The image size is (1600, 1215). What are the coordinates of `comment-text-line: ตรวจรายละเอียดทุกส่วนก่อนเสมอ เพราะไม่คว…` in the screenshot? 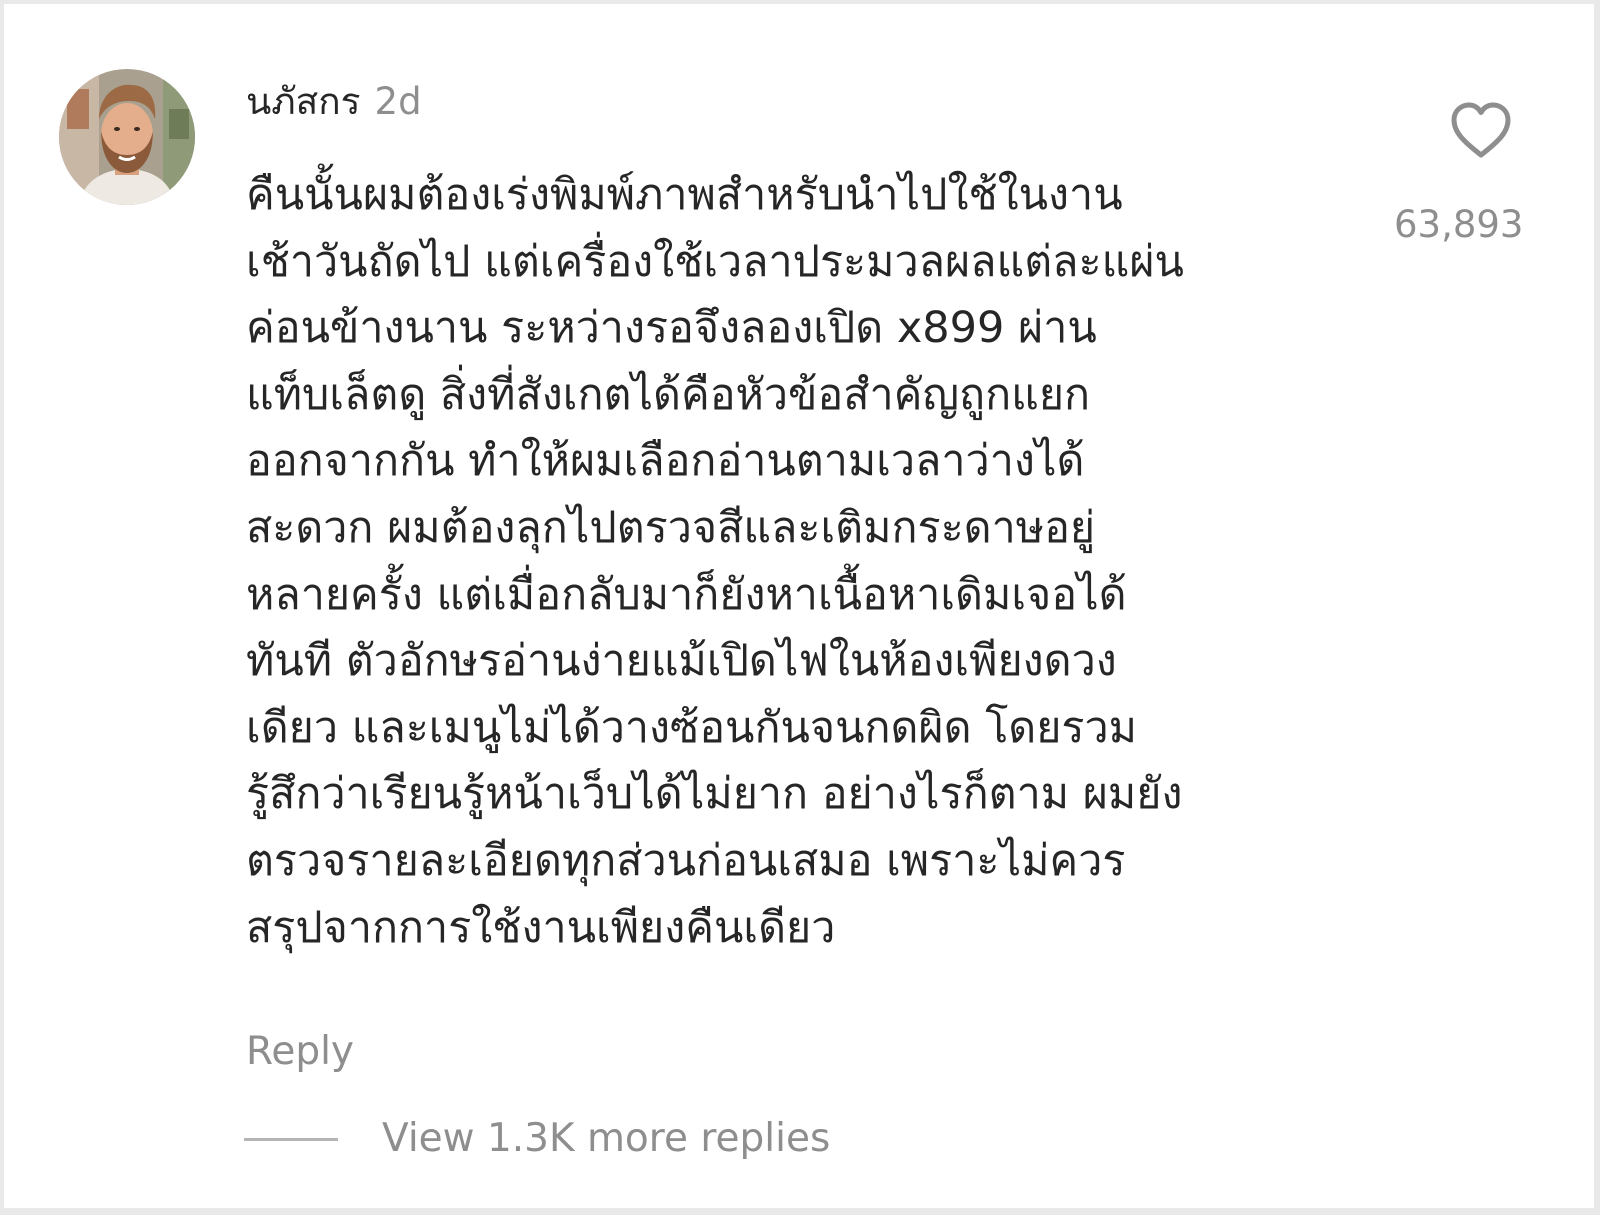 It's located at (686, 860).